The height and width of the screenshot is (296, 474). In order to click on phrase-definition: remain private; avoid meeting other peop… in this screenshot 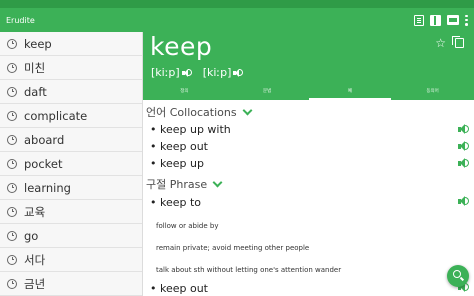, I will do `click(233, 248)`.